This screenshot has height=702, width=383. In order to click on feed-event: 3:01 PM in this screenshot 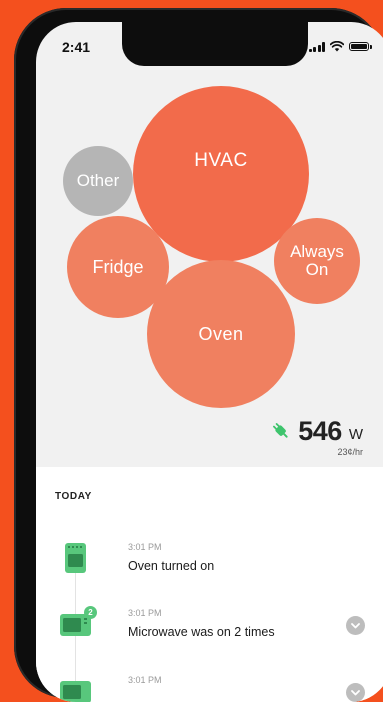, I will do `click(209, 688)`.